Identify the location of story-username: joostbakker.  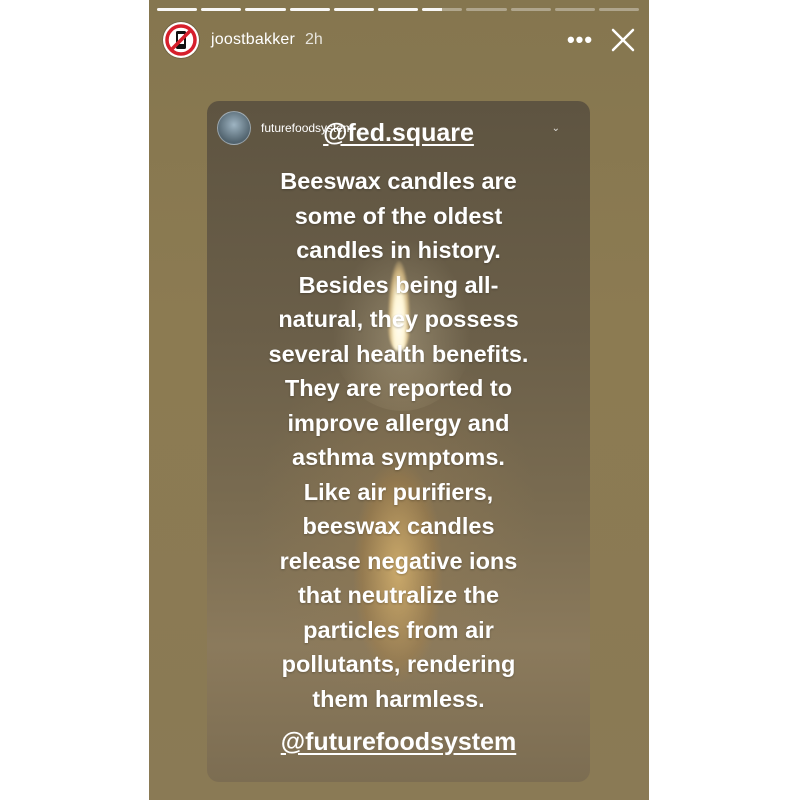
(253, 40).